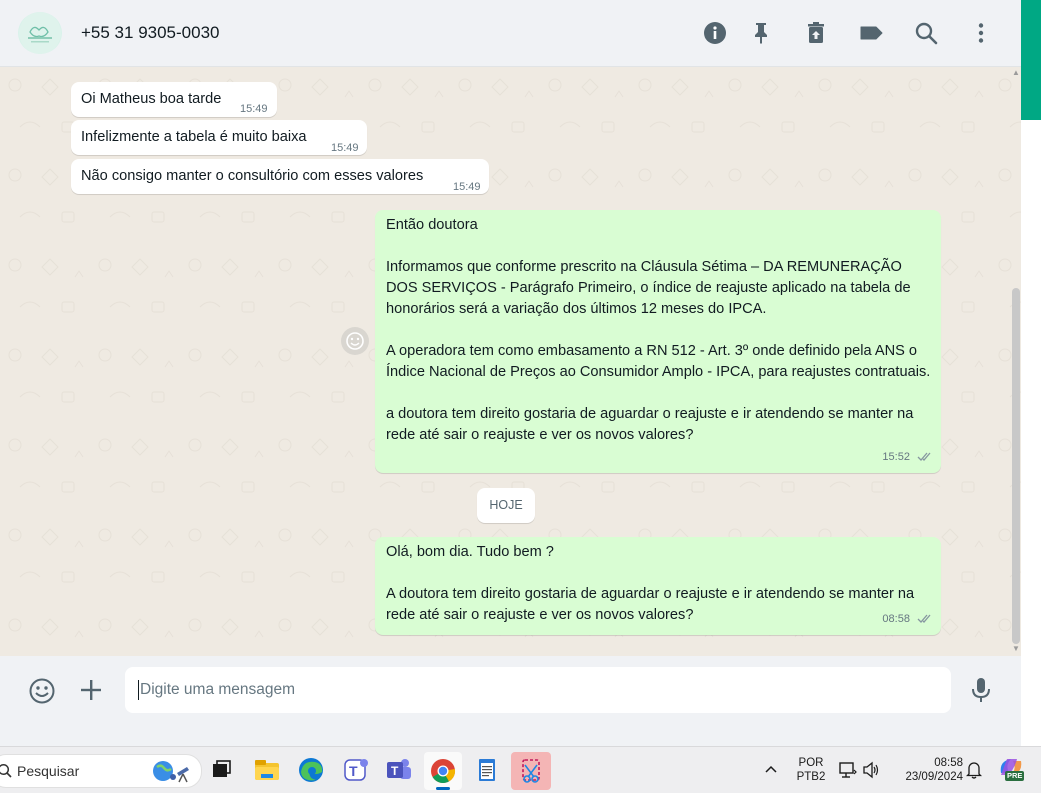 This screenshot has width=1041, height=793. I want to click on emoji-icon, so click(42, 691).